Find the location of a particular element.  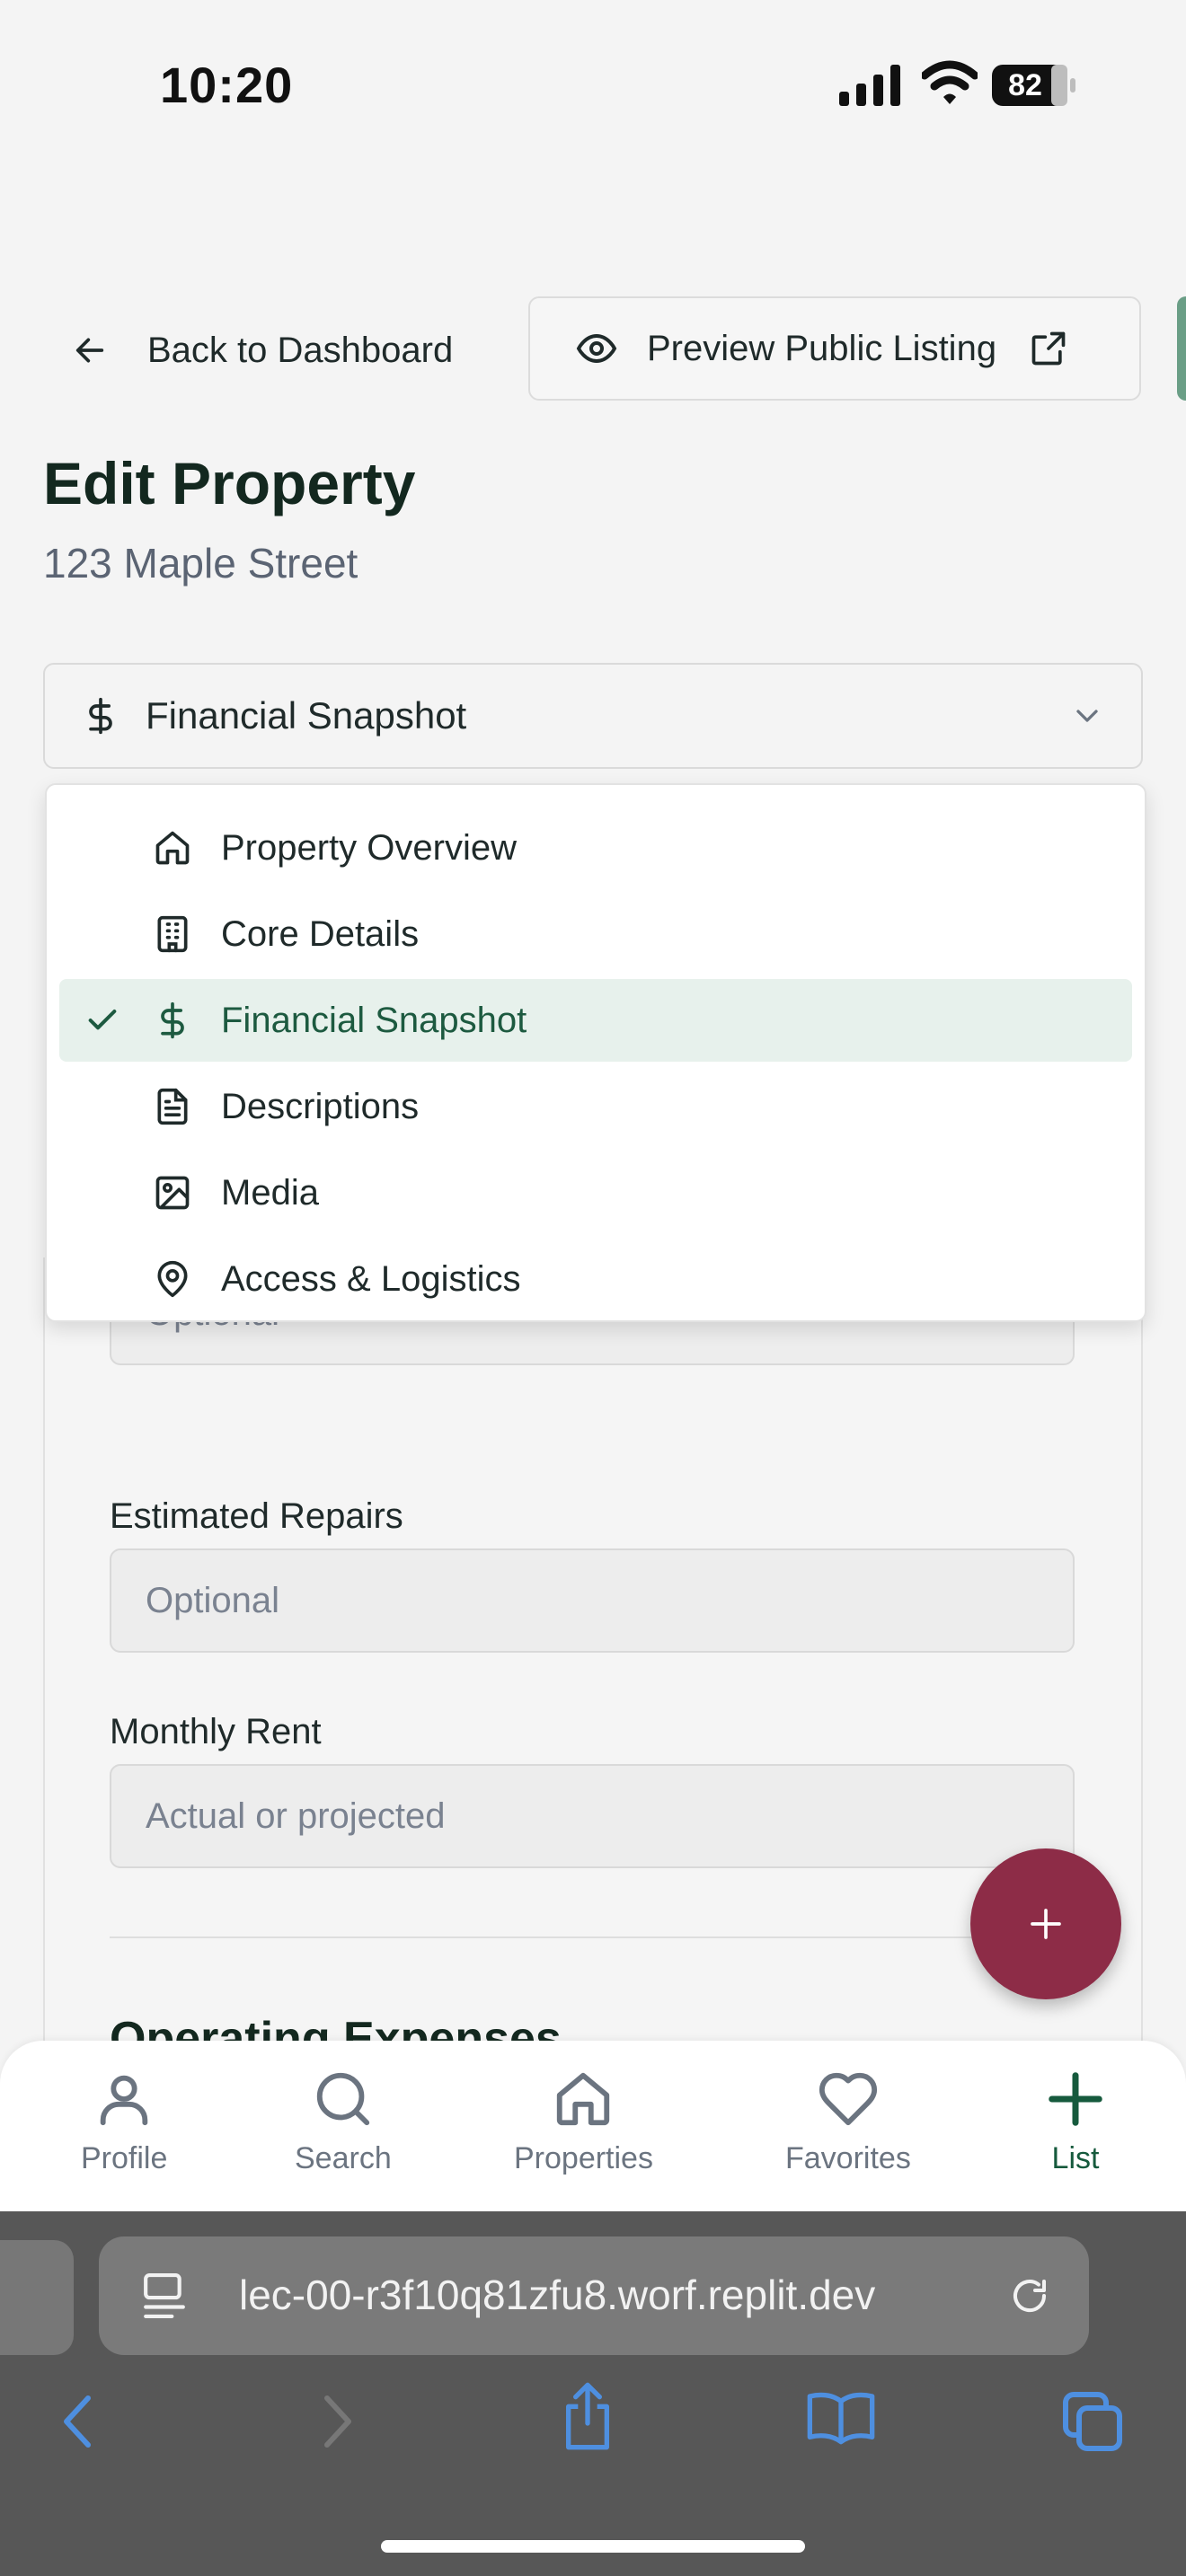

section-select-value: Financial Snapshot is located at coordinates (306, 715).